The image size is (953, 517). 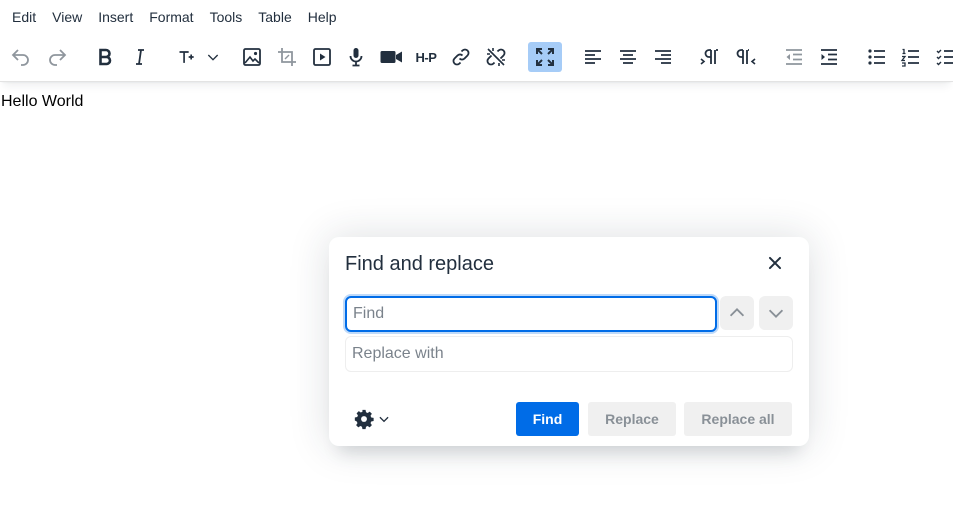 What do you see at coordinates (186, 57) in the screenshot?
I see `font-size-icon` at bounding box center [186, 57].